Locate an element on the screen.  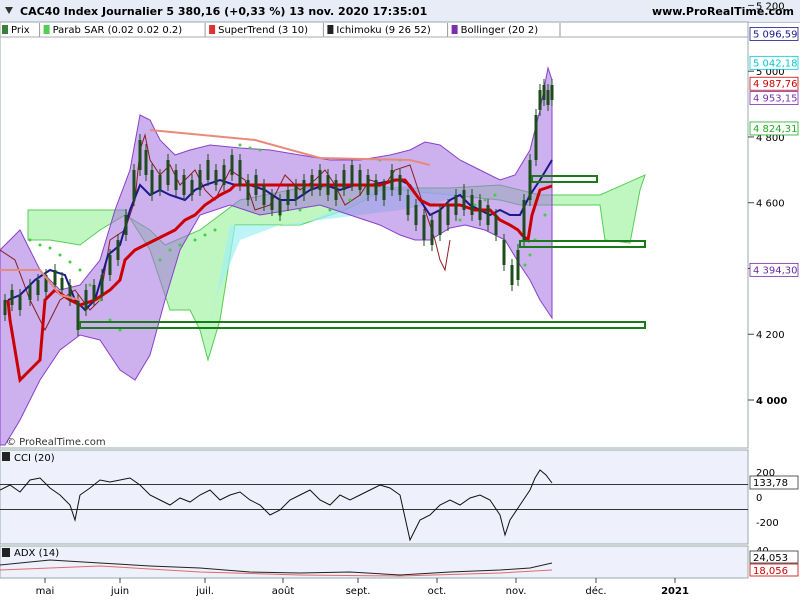
price-label-text: 4 824,31 is located at coordinates (775, 129).